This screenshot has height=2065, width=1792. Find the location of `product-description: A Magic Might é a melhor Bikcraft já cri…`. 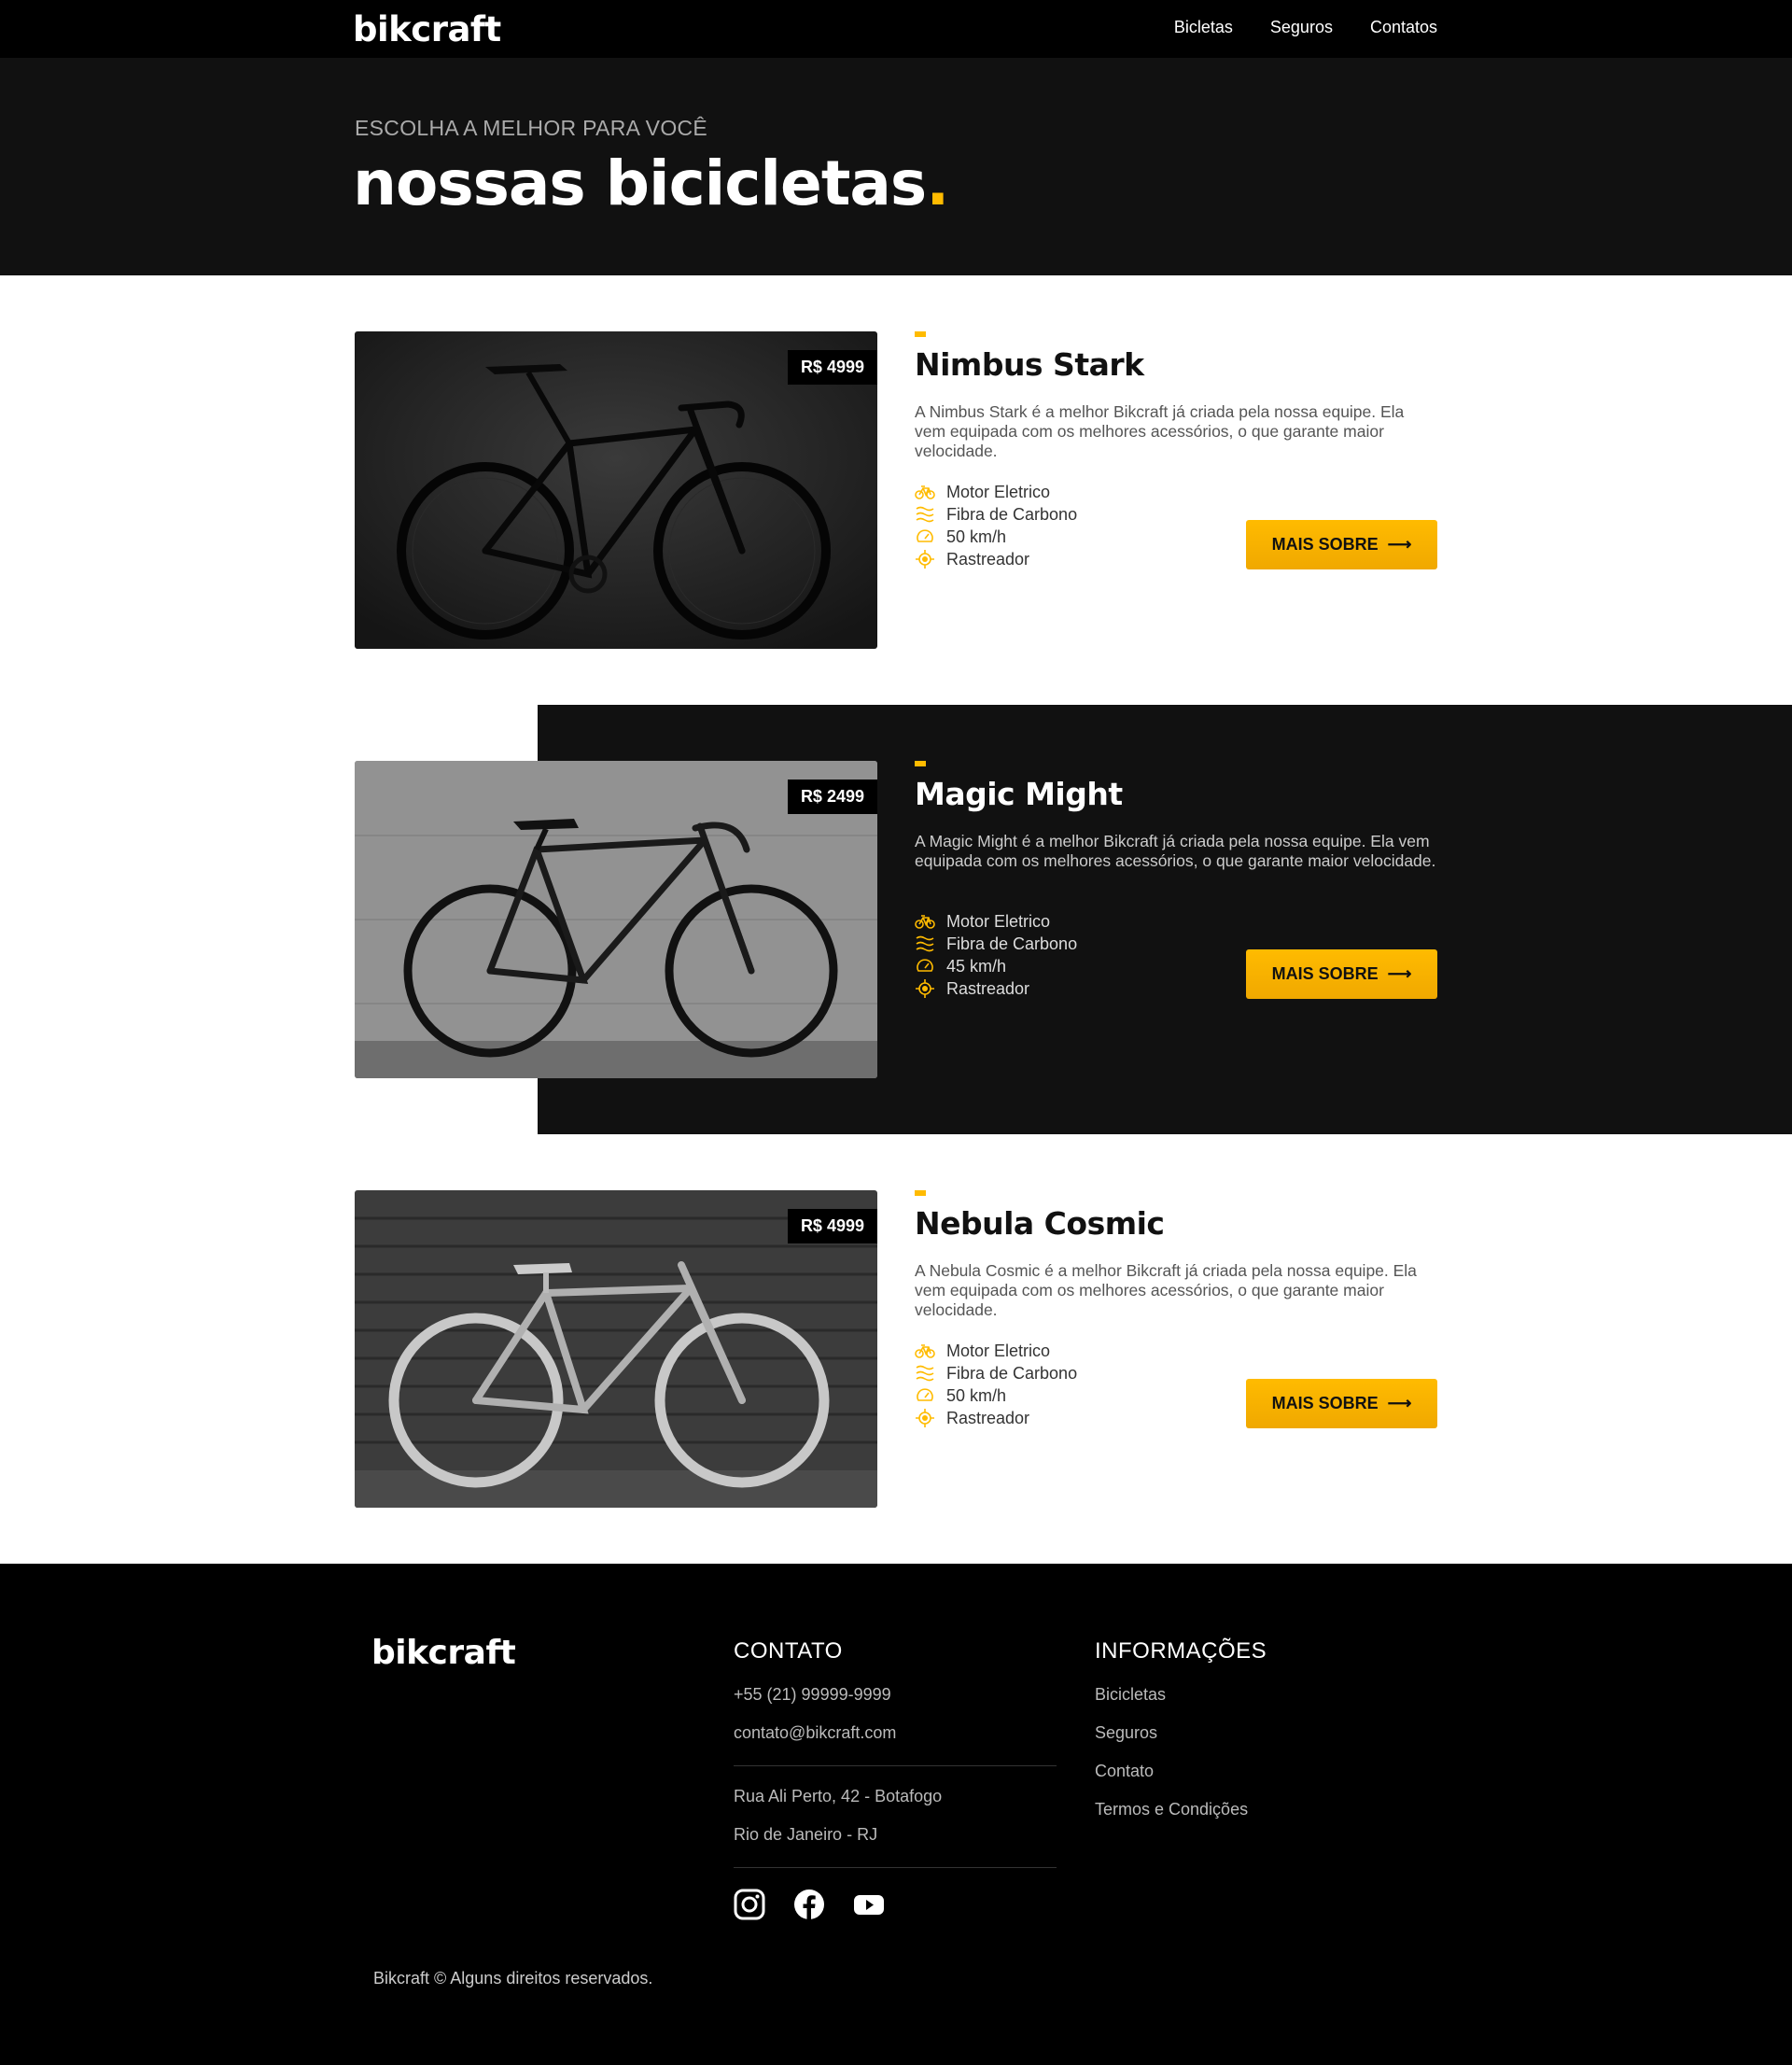

product-description: A Magic Might é a melhor Bikcraft já cri… is located at coordinates (1175, 851).